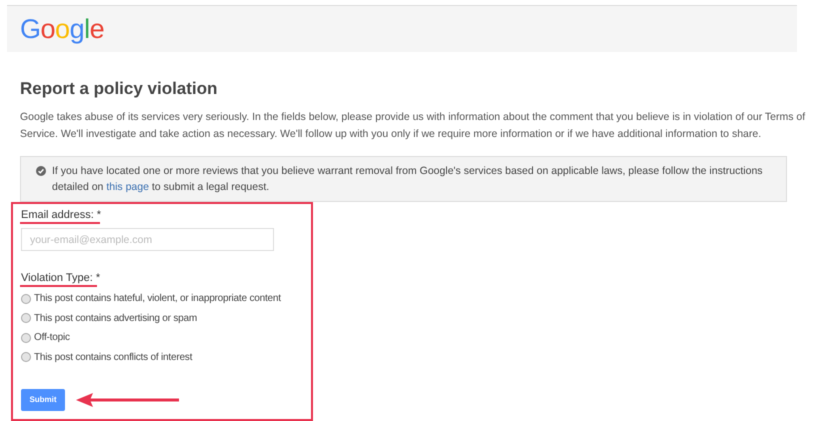 The height and width of the screenshot is (421, 832). What do you see at coordinates (119, 89) in the screenshot?
I see `page-title: Report a policy violation` at bounding box center [119, 89].